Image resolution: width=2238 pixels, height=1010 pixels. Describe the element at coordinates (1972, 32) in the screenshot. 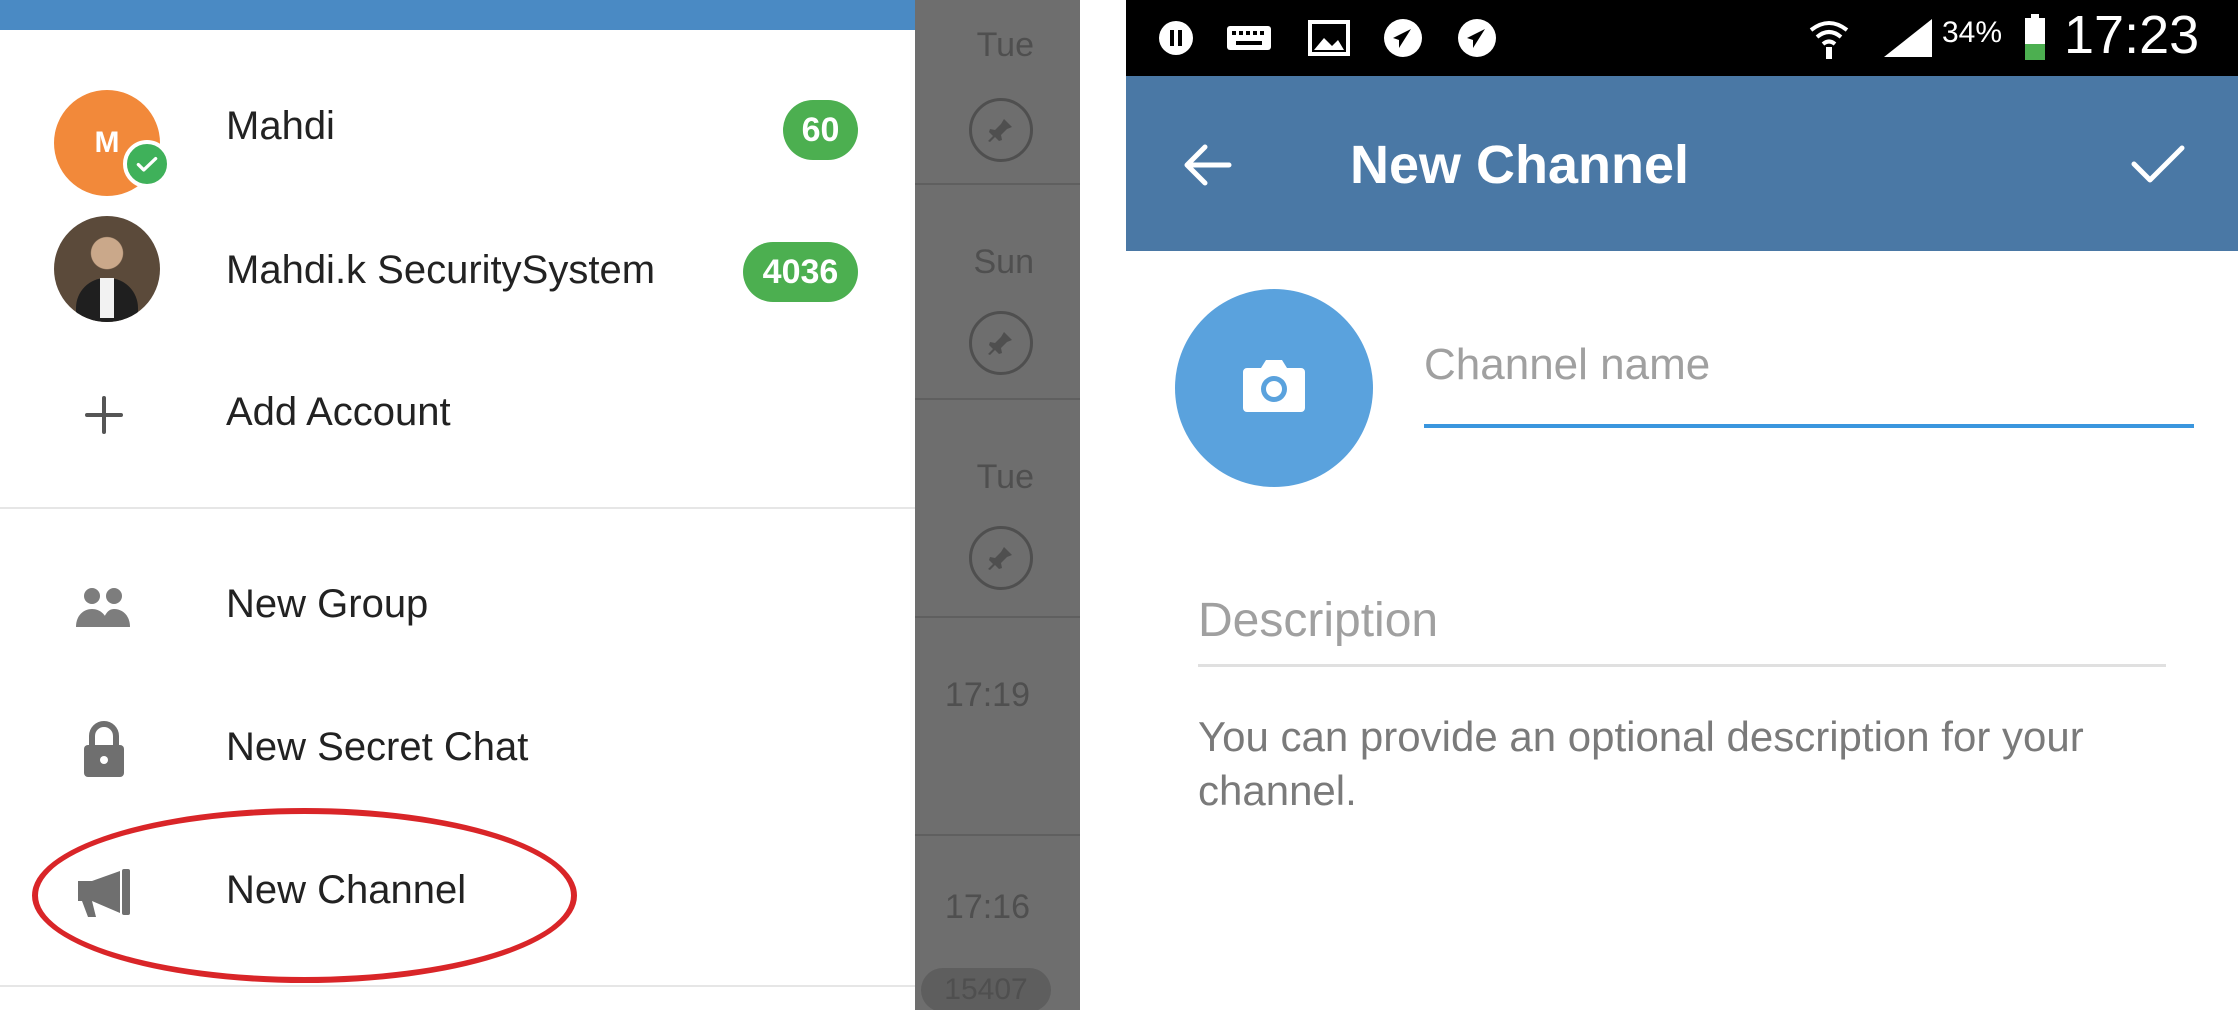

I see `battery-percentage: 34%` at that location.